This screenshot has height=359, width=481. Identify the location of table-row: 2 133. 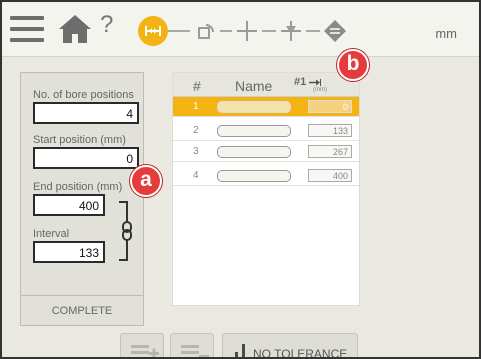
(266, 131).